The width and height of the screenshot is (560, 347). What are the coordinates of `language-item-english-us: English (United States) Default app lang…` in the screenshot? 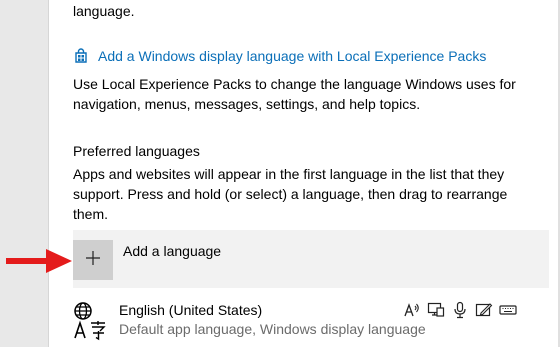 It's located at (311, 322).